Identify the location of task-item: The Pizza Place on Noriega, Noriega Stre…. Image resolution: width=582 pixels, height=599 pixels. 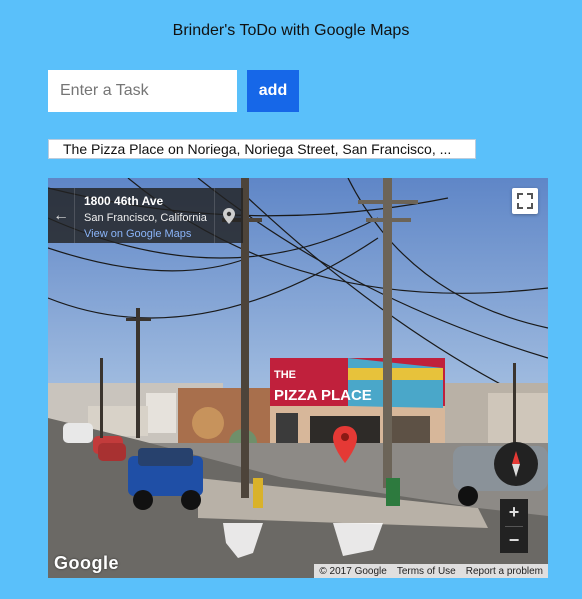
(262, 149).